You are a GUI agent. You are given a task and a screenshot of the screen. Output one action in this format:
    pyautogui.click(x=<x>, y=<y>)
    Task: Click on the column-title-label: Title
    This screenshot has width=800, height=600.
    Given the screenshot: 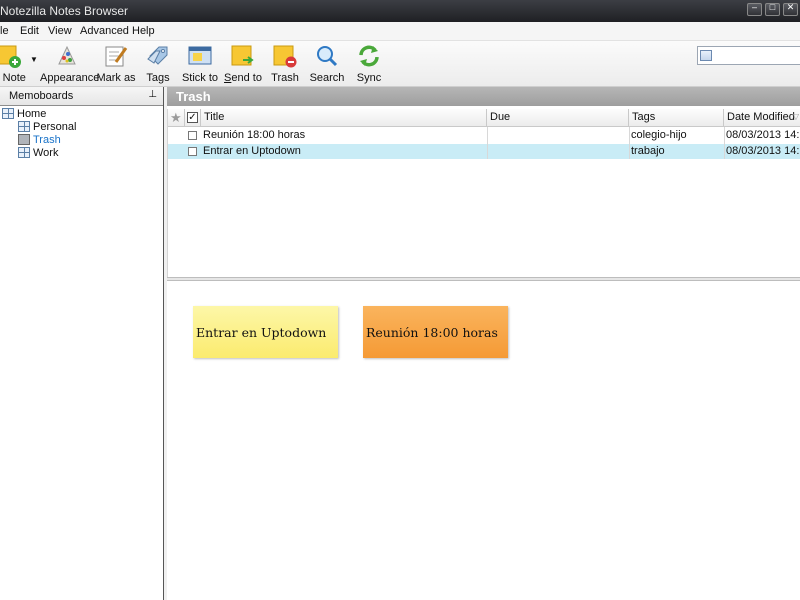 What is the action you would take?
    pyautogui.click(x=214, y=117)
    